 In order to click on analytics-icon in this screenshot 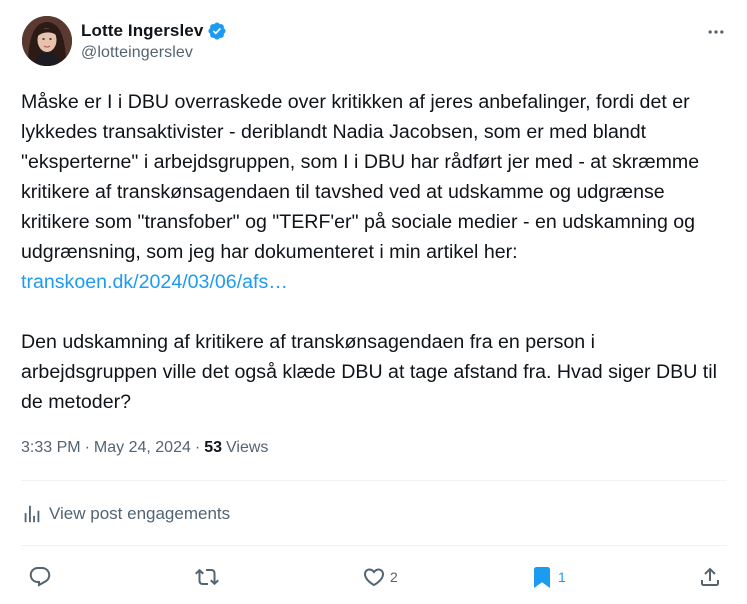, I will do `click(32, 514)`.